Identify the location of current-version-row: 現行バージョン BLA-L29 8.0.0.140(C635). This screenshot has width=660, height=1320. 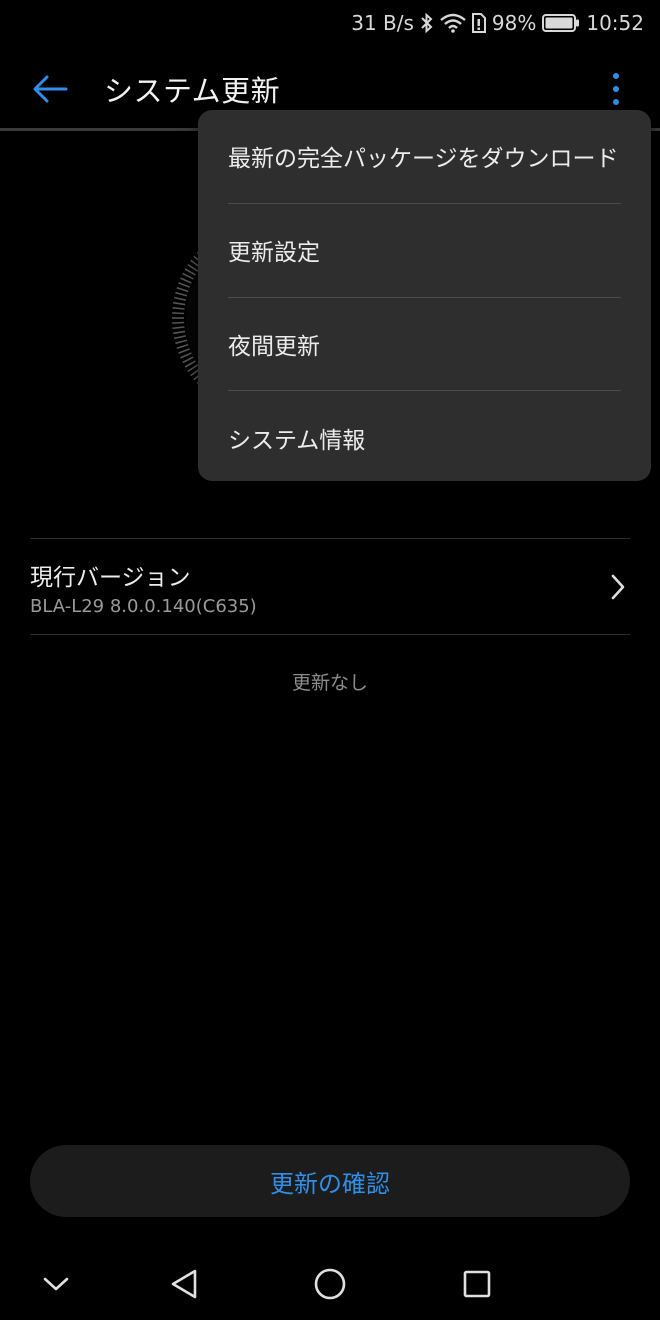
(330, 587).